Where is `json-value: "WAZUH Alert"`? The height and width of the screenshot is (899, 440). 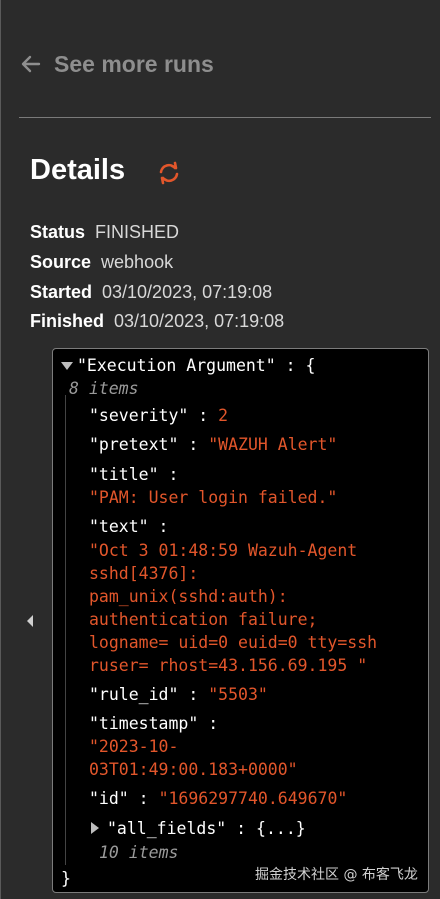 json-value: "WAZUH Alert" is located at coordinates (273, 444).